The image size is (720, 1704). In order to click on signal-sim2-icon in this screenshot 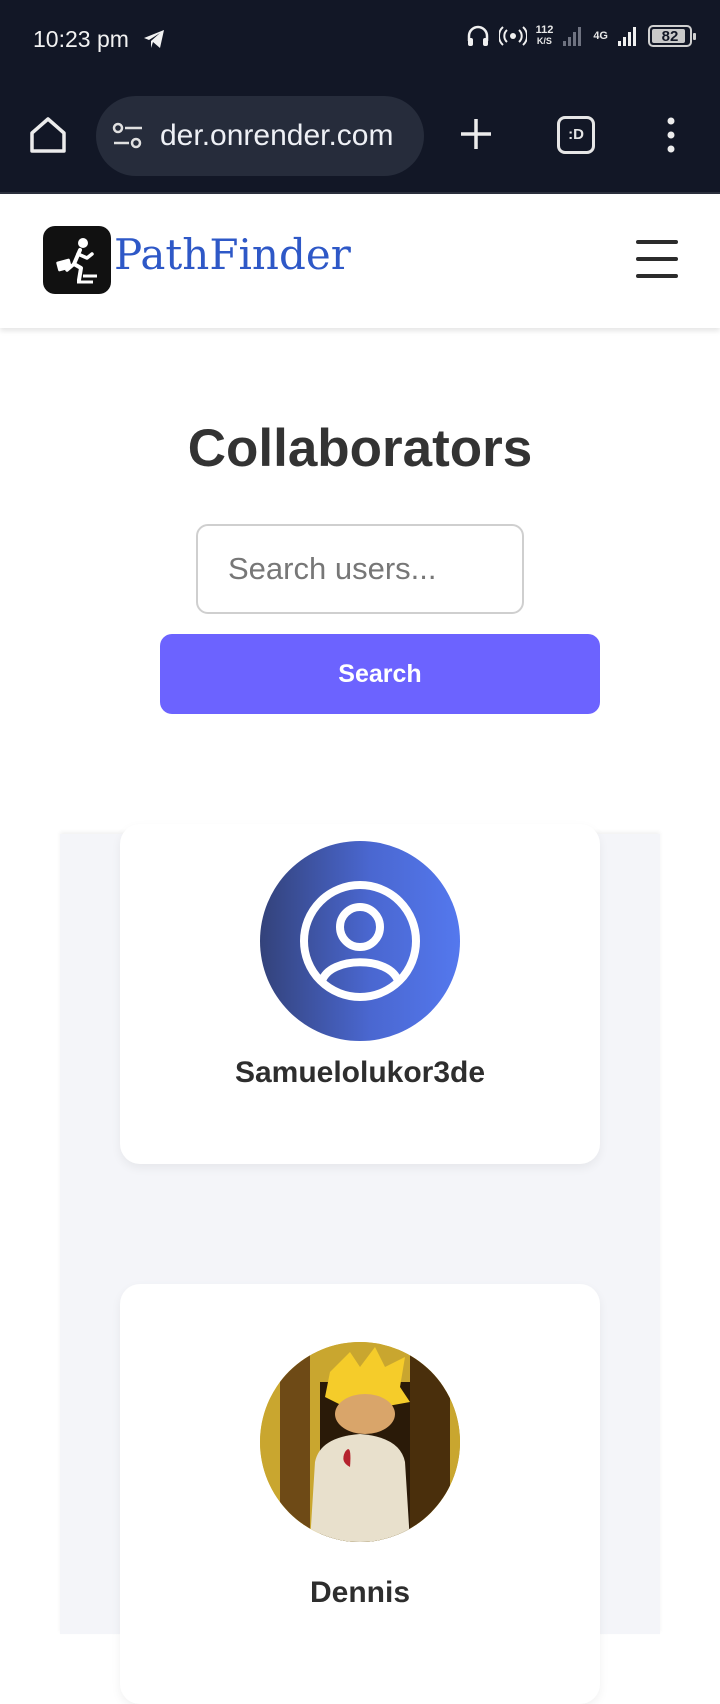, I will do `click(627, 36)`.